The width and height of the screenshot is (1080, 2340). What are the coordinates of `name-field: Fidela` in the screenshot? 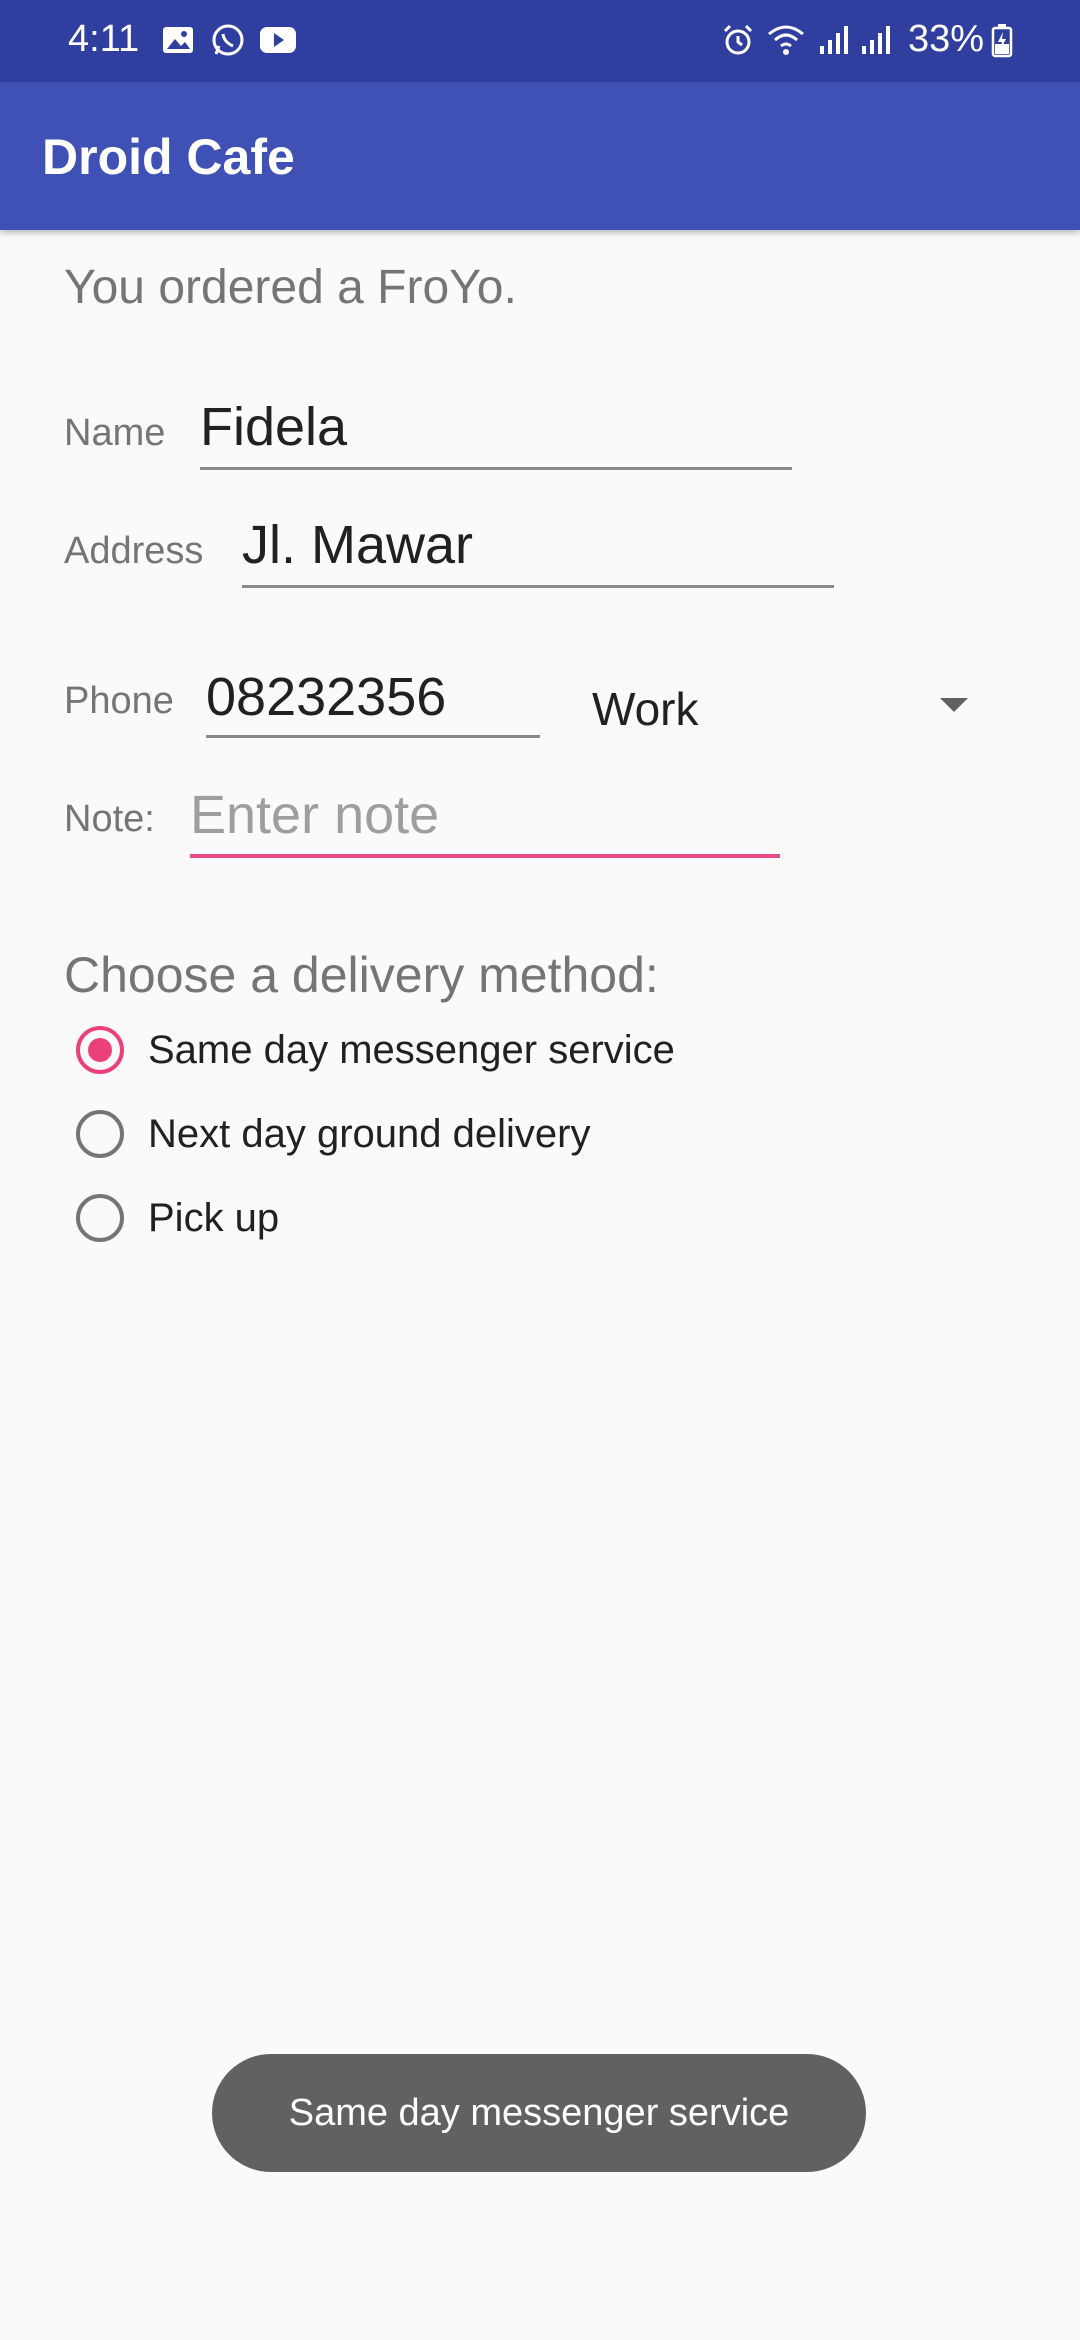 It's located at (496, 433).